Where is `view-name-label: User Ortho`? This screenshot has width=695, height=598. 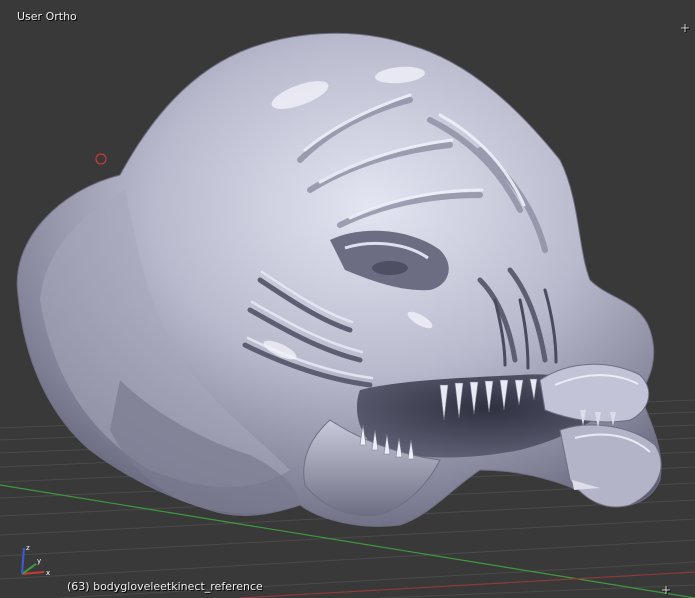 view-name-label: User Ortho is located at coordinates (47, 16).